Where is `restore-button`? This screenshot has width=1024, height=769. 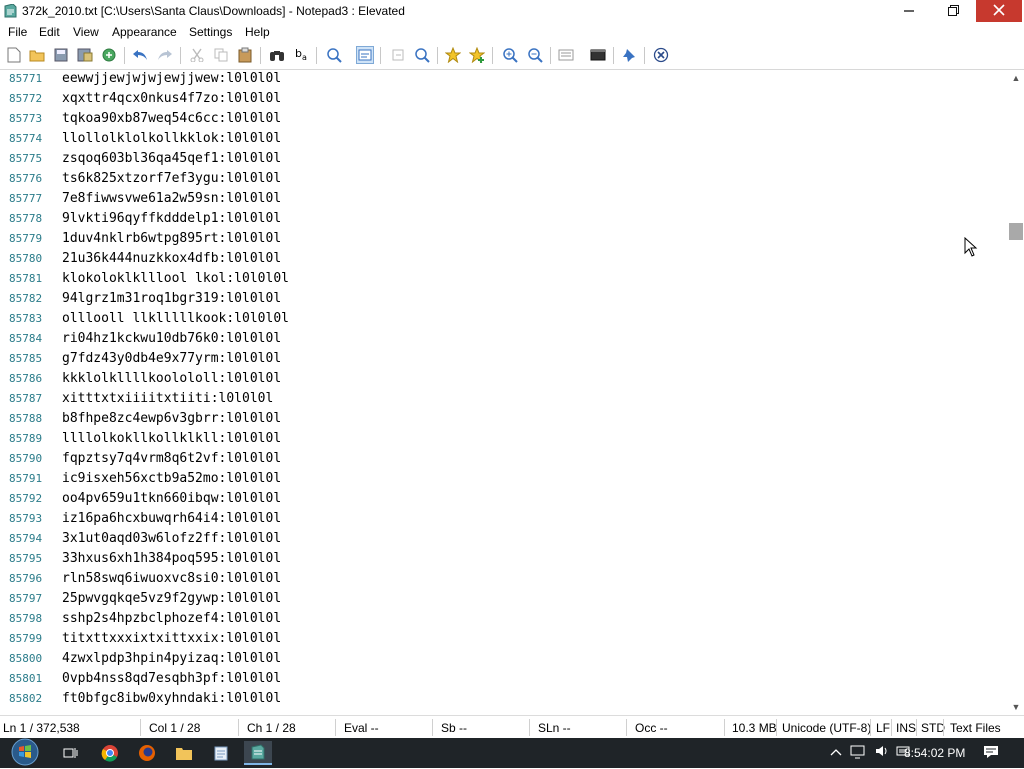
restore-button is located at coordinates (953, 11).